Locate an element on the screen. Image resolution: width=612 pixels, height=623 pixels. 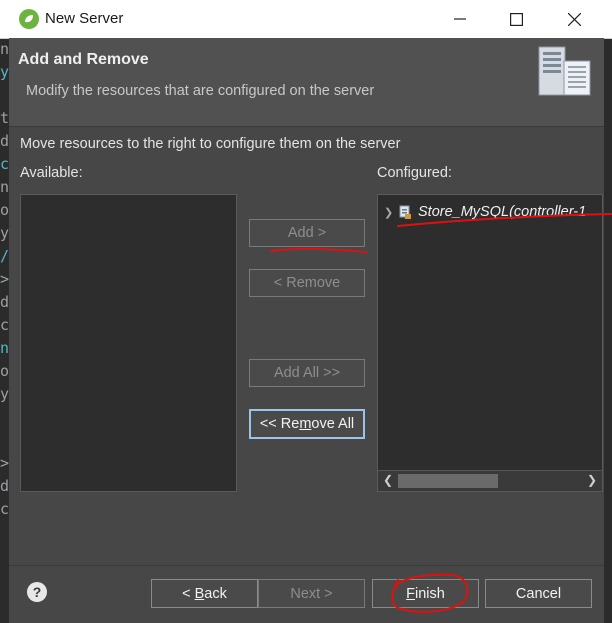
add-all-button: Add All >> is located at coordinates (307, 373).